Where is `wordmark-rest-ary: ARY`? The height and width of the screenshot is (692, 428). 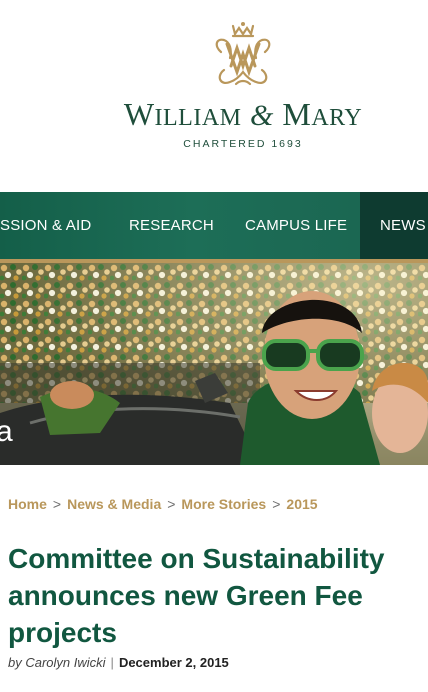
wordmark-rest-ary: ARY is located at coordinates (337, 118).